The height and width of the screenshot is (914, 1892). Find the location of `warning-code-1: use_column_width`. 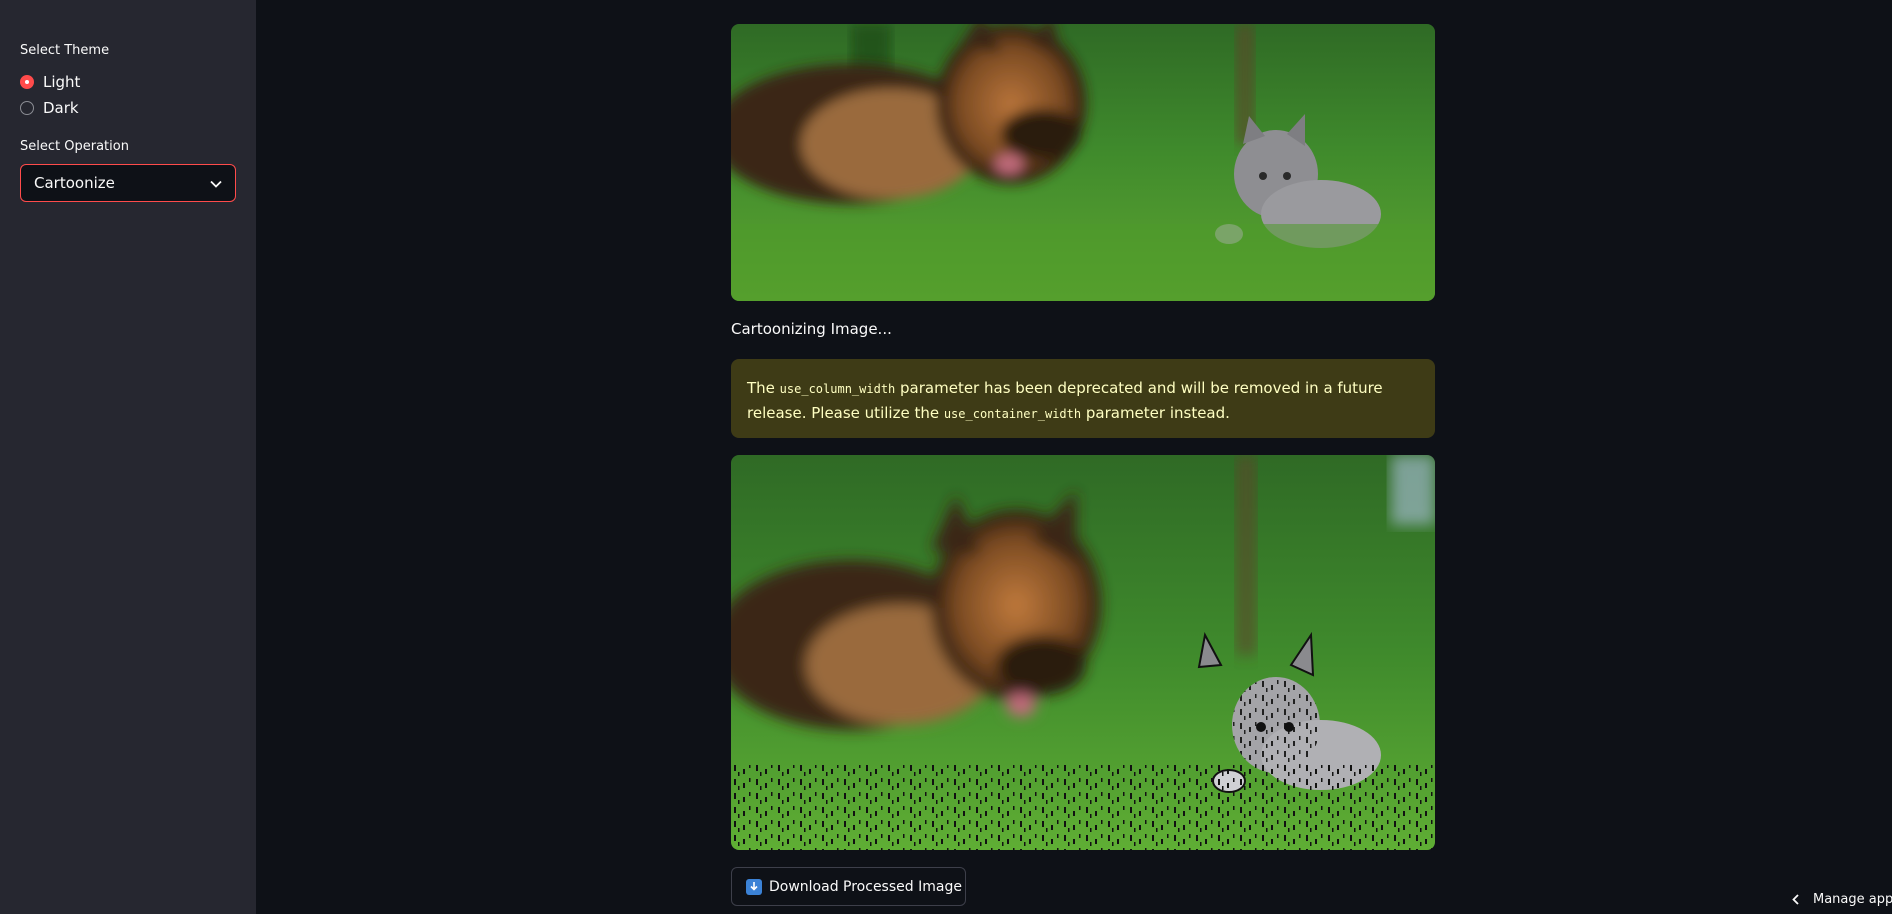

warning-code-1: use_column_width is located at coordinates (837, 389).